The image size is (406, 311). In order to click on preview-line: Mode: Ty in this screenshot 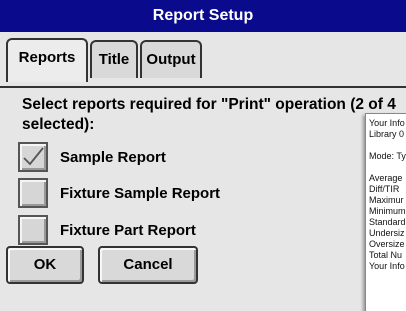, I will do `click(387, 156)`.